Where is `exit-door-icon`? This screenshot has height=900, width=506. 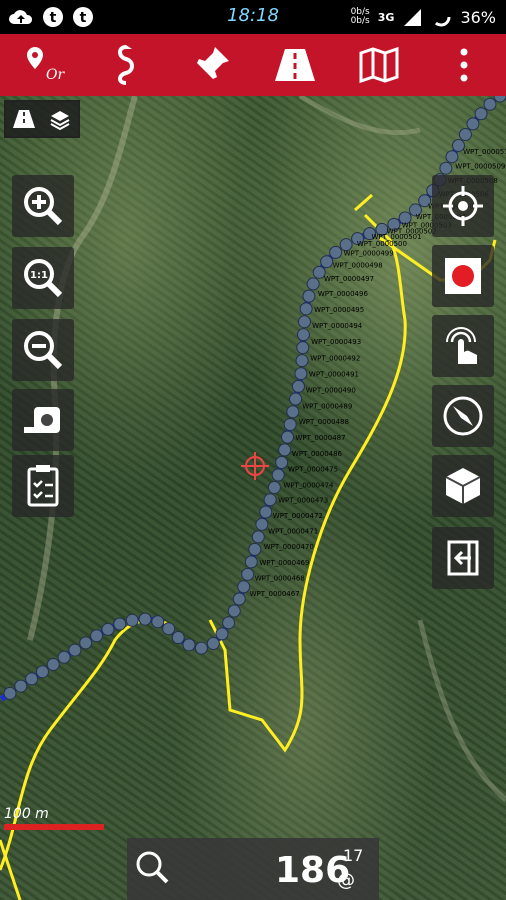 exit-door-icon is located at coordinates (463, 558).